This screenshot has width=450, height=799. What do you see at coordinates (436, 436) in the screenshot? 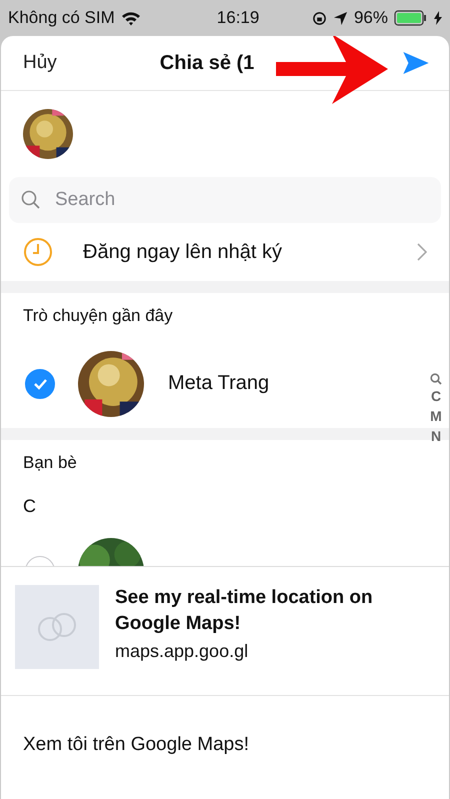
I see `index-letter: N` at bounding box center [436, 436].